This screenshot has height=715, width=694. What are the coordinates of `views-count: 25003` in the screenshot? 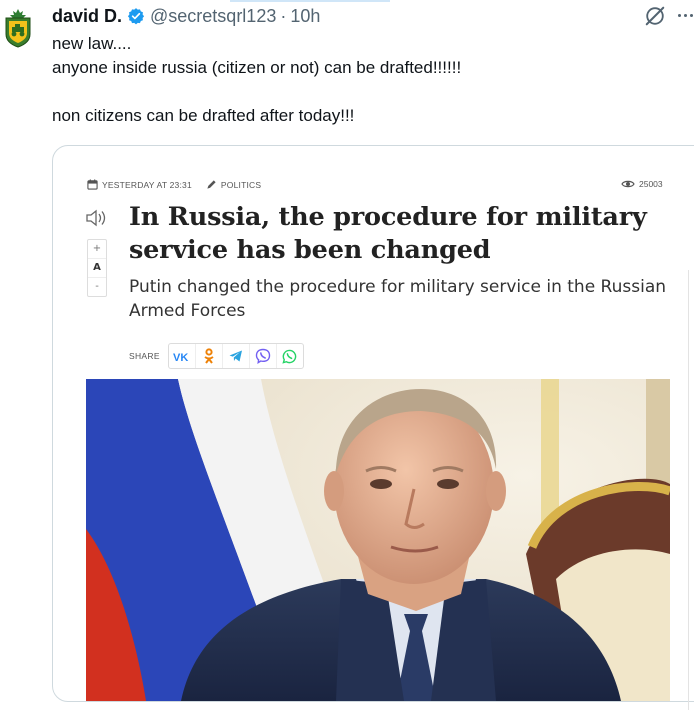 It's located at (651, 184).